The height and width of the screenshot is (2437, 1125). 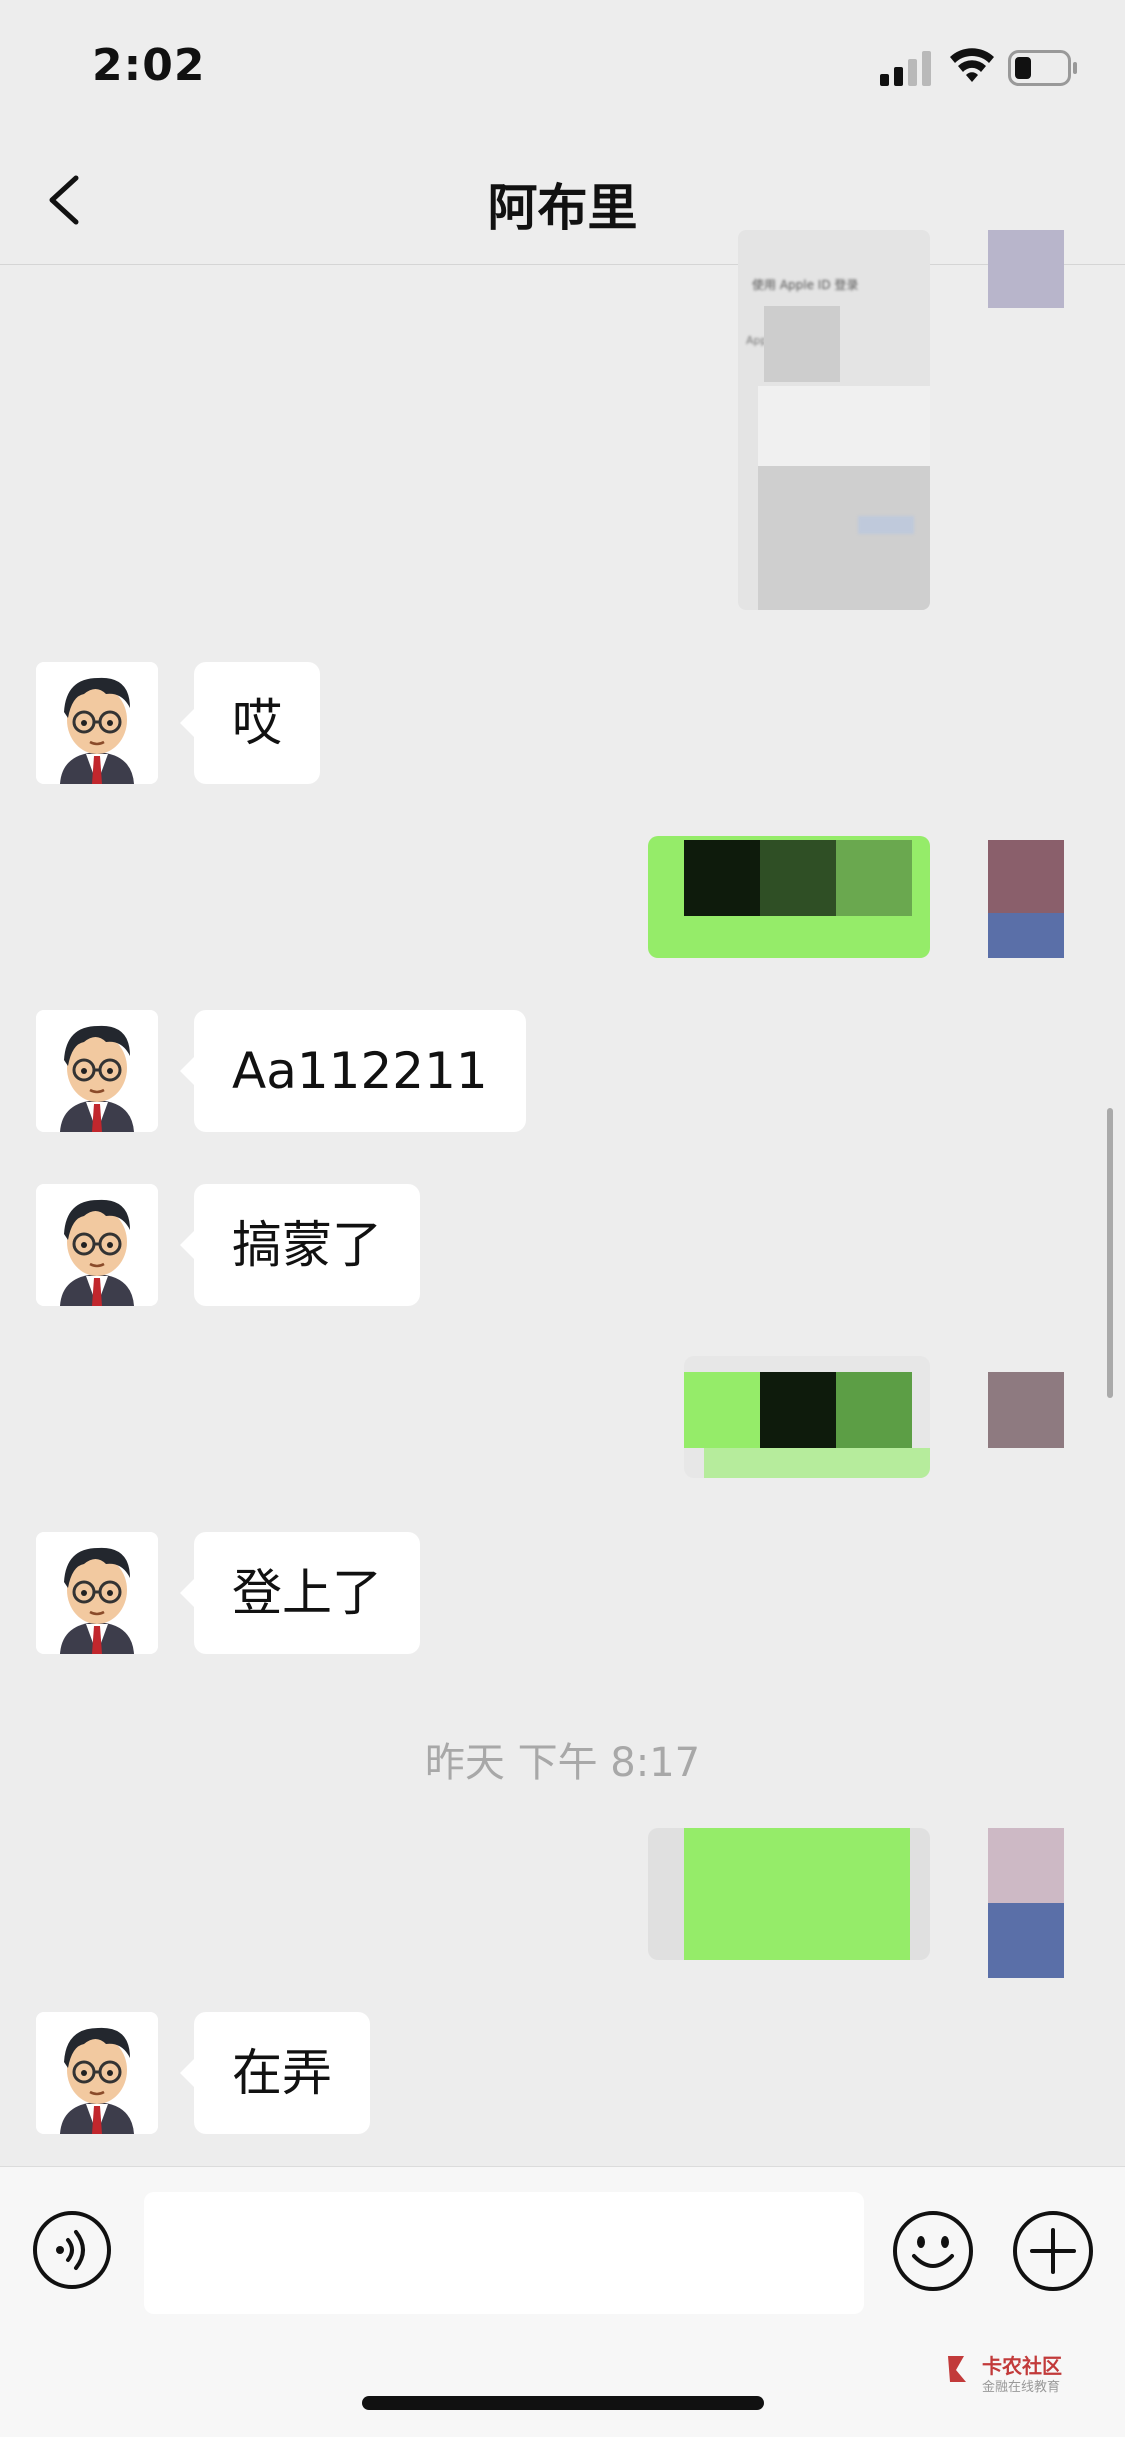 I want to click on screenshot-text-1: 使用 Apple ID 登录, so click(x=805, y=285).